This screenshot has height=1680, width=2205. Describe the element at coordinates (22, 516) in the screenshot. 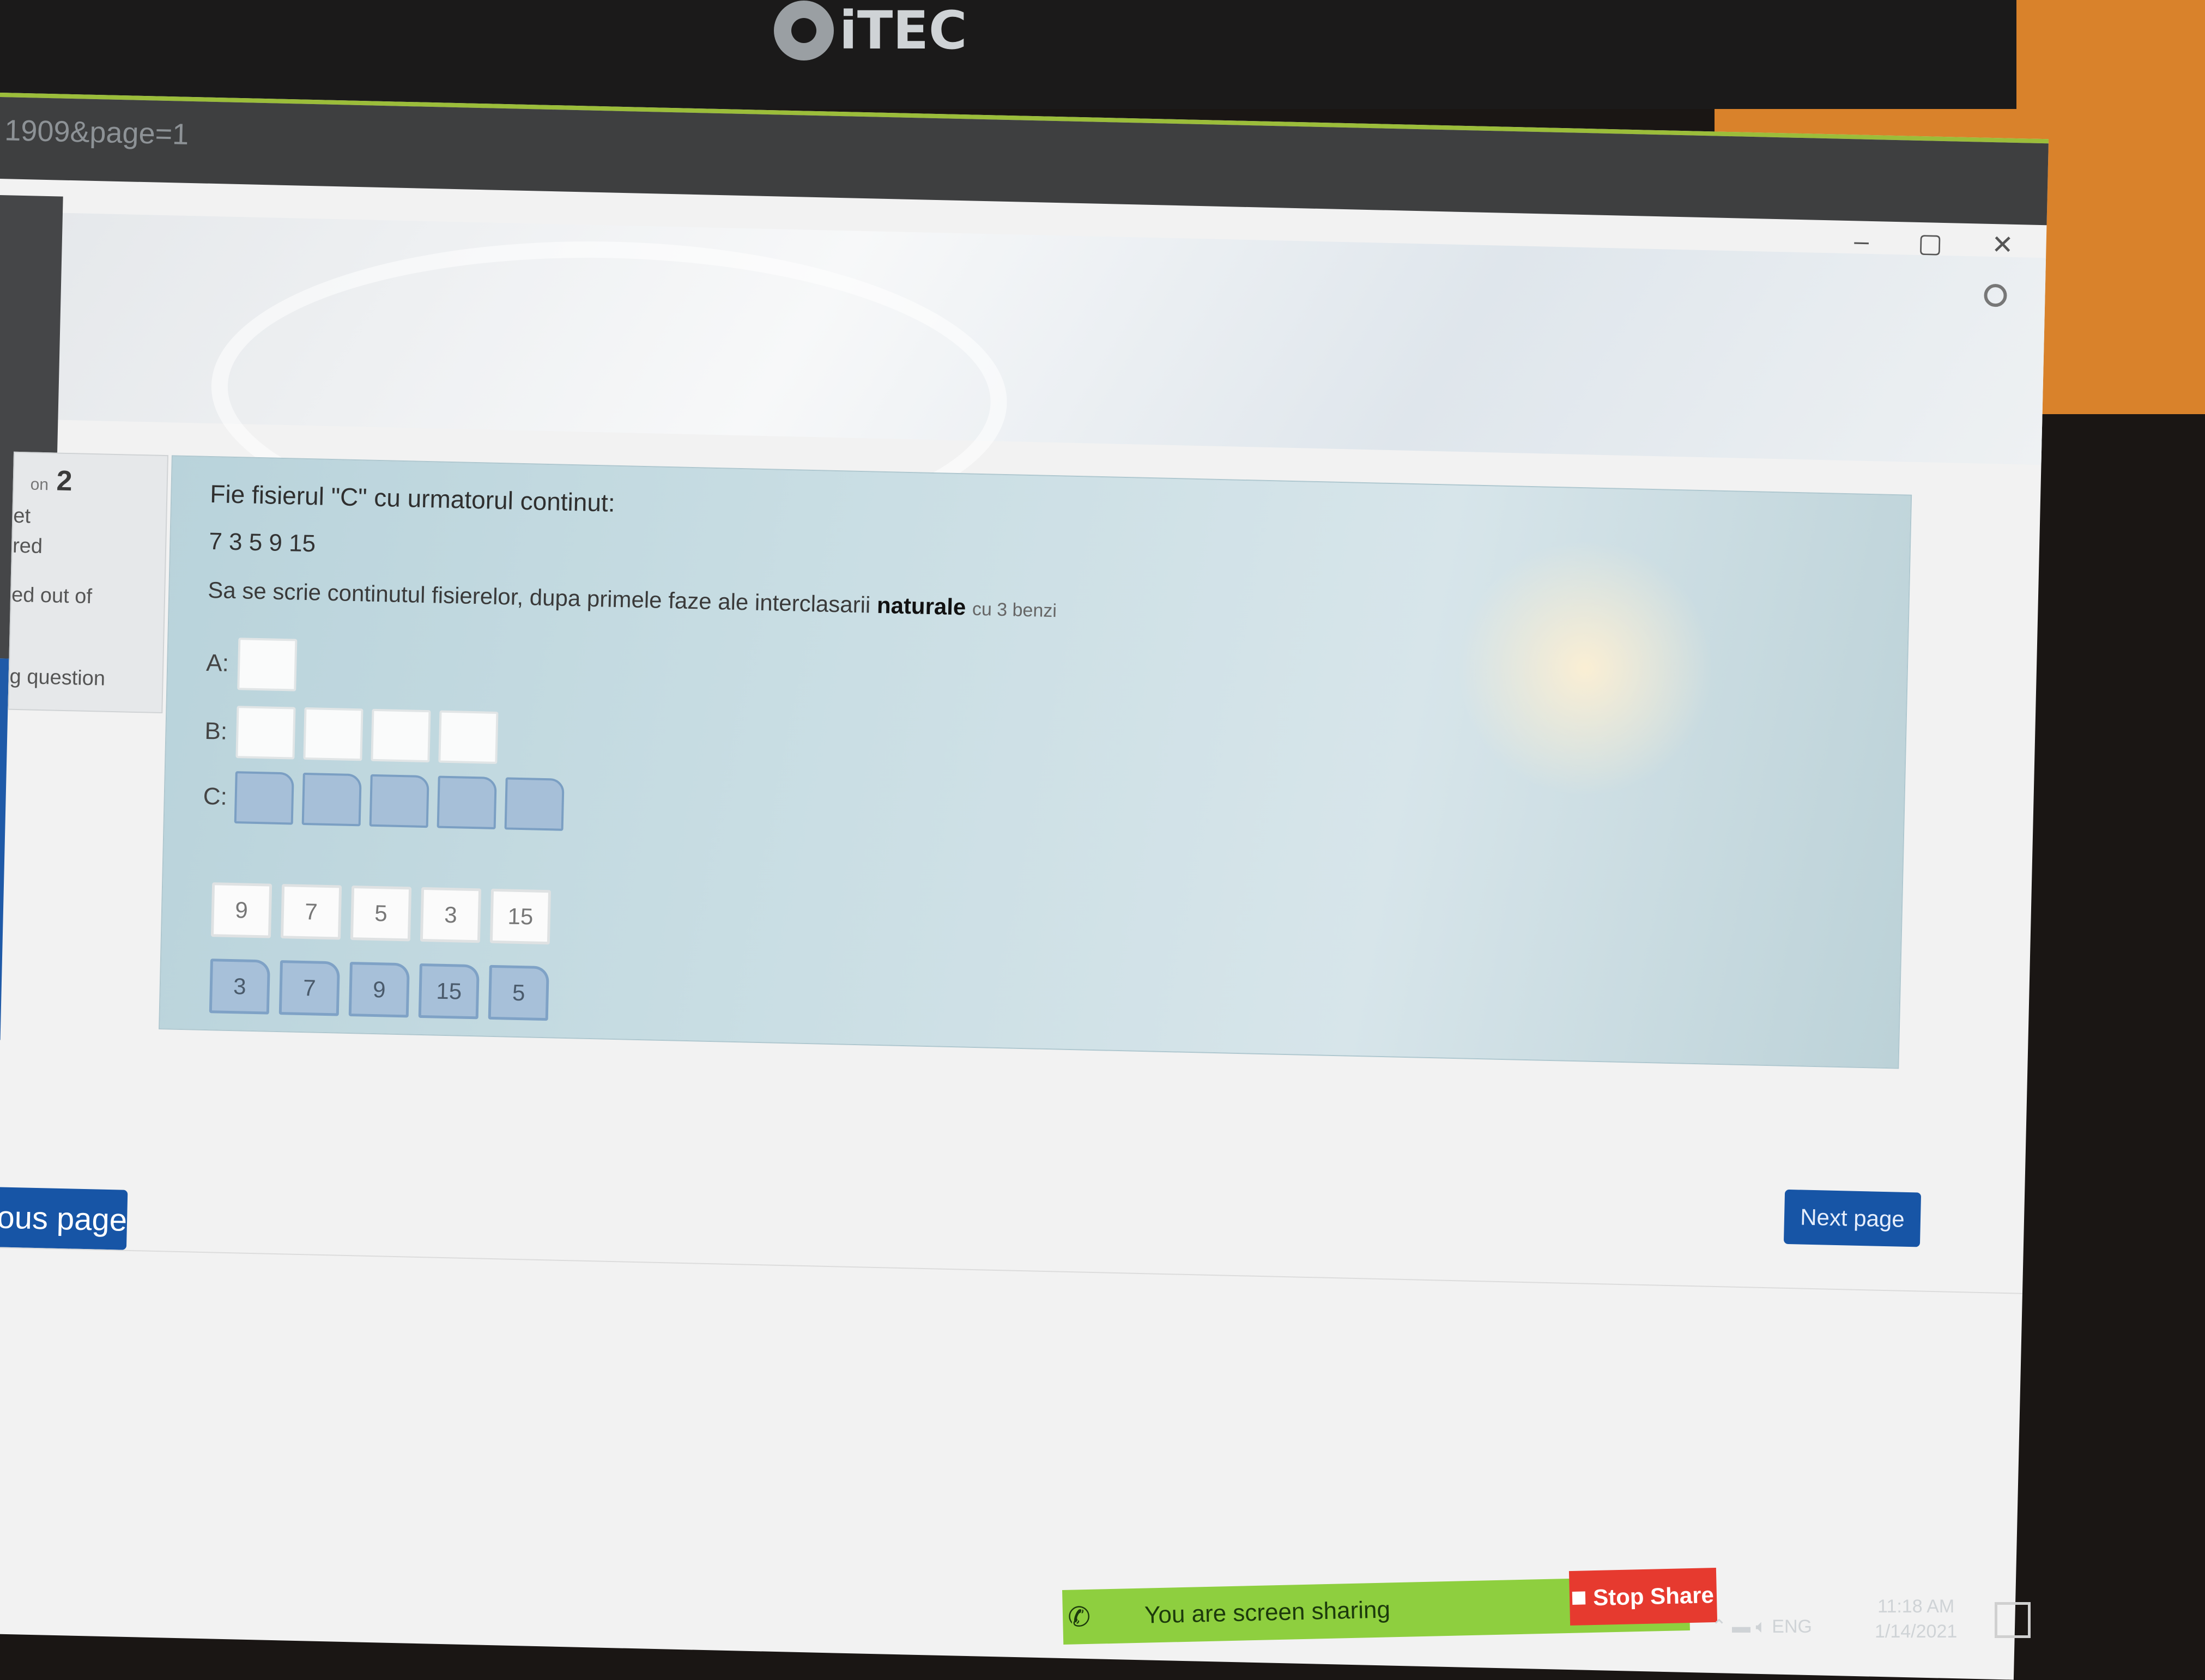

I see `info-status: et` at that location.